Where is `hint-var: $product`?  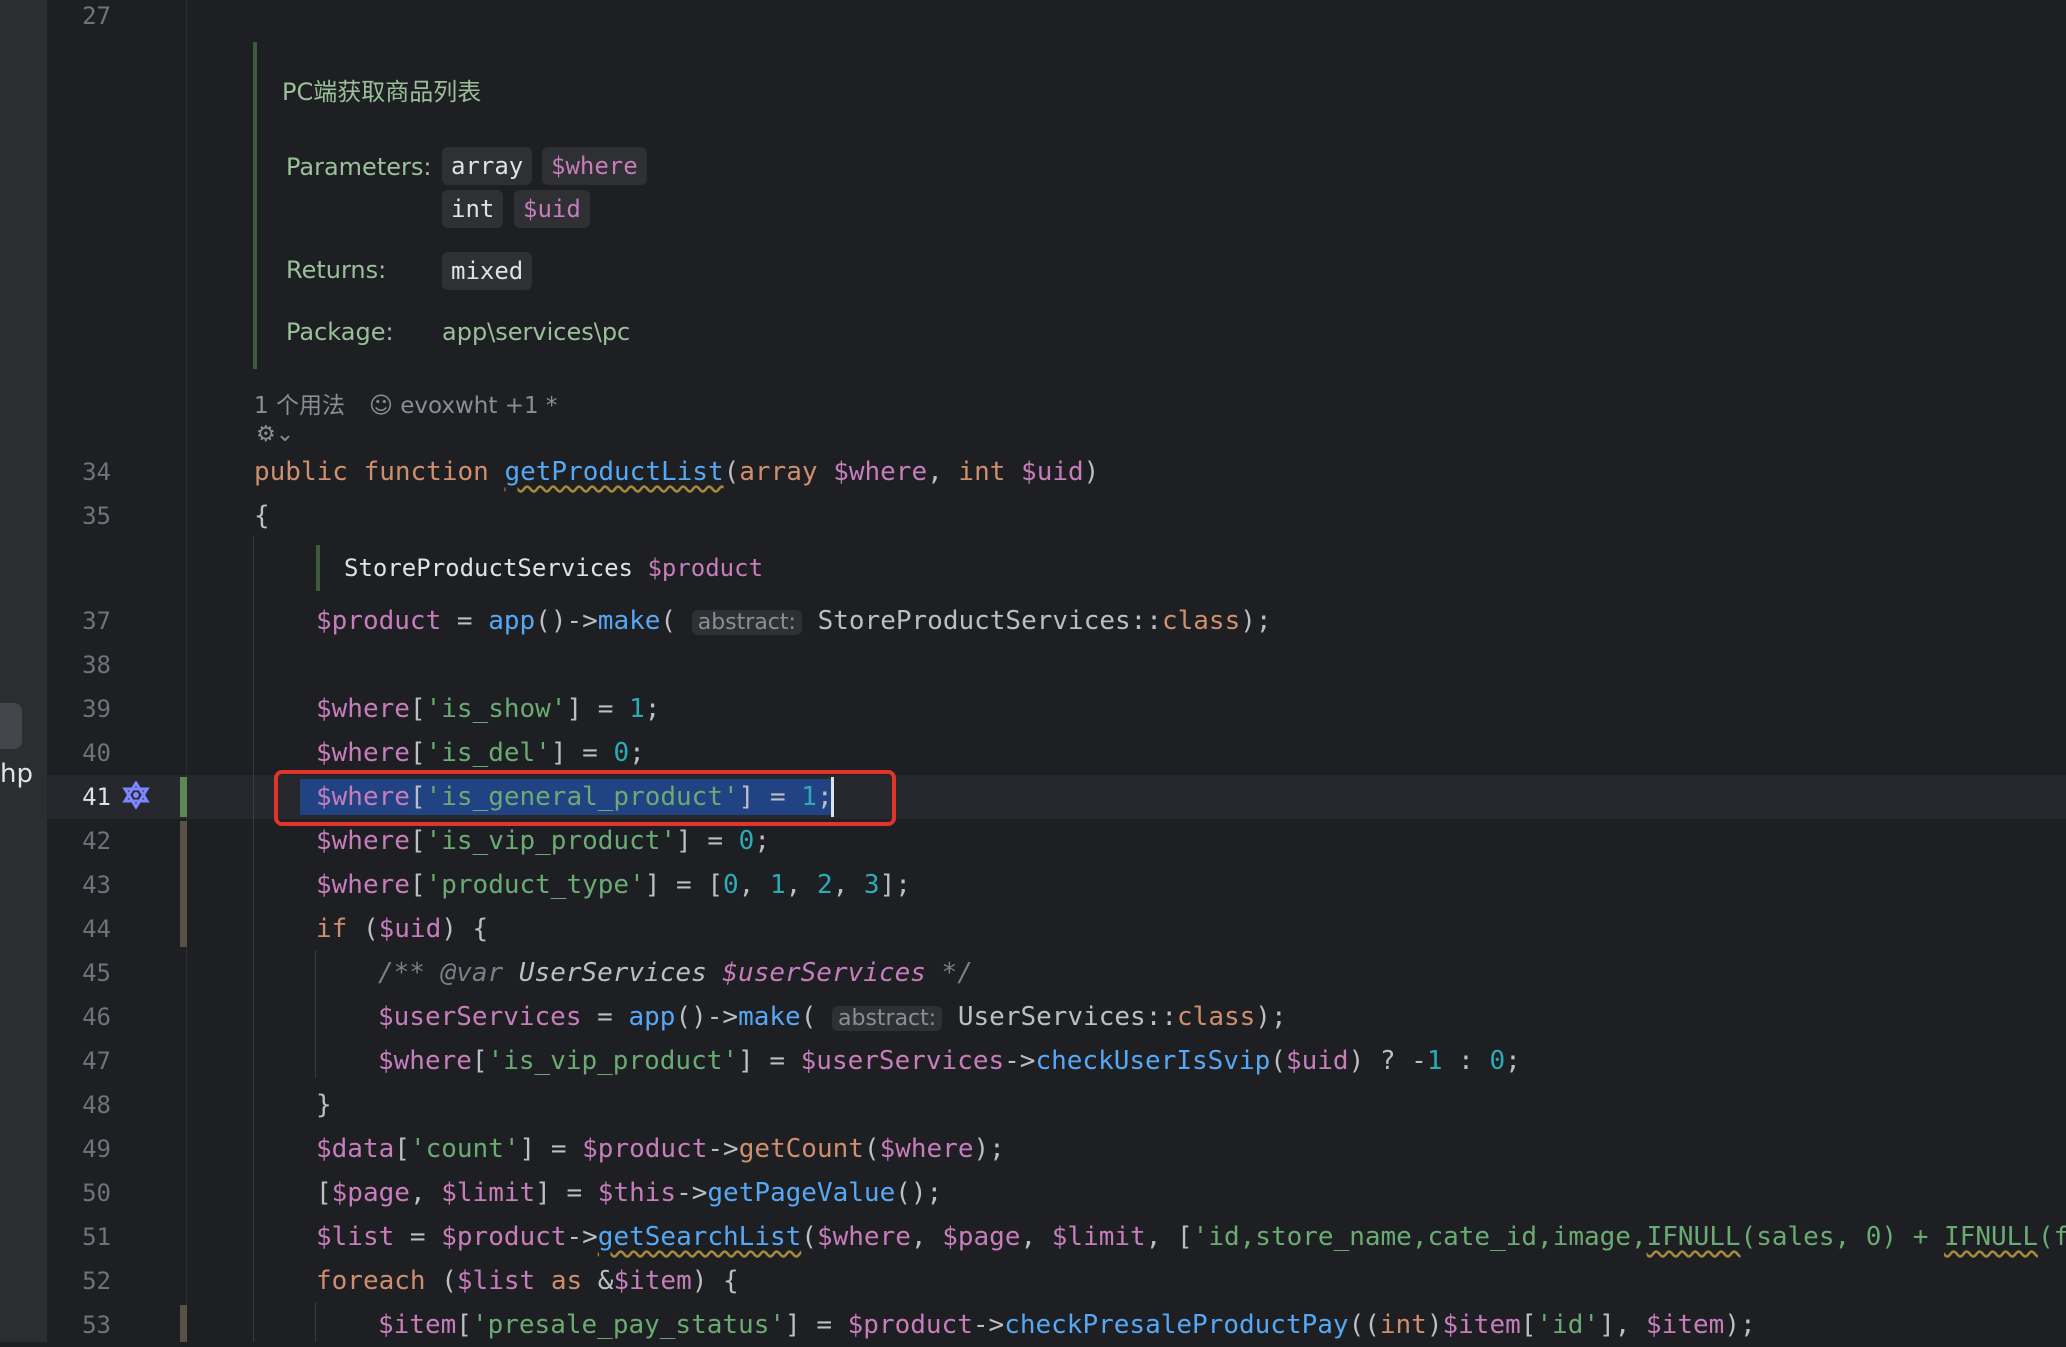 hint-var: $product is located at coordinates (705, 568).